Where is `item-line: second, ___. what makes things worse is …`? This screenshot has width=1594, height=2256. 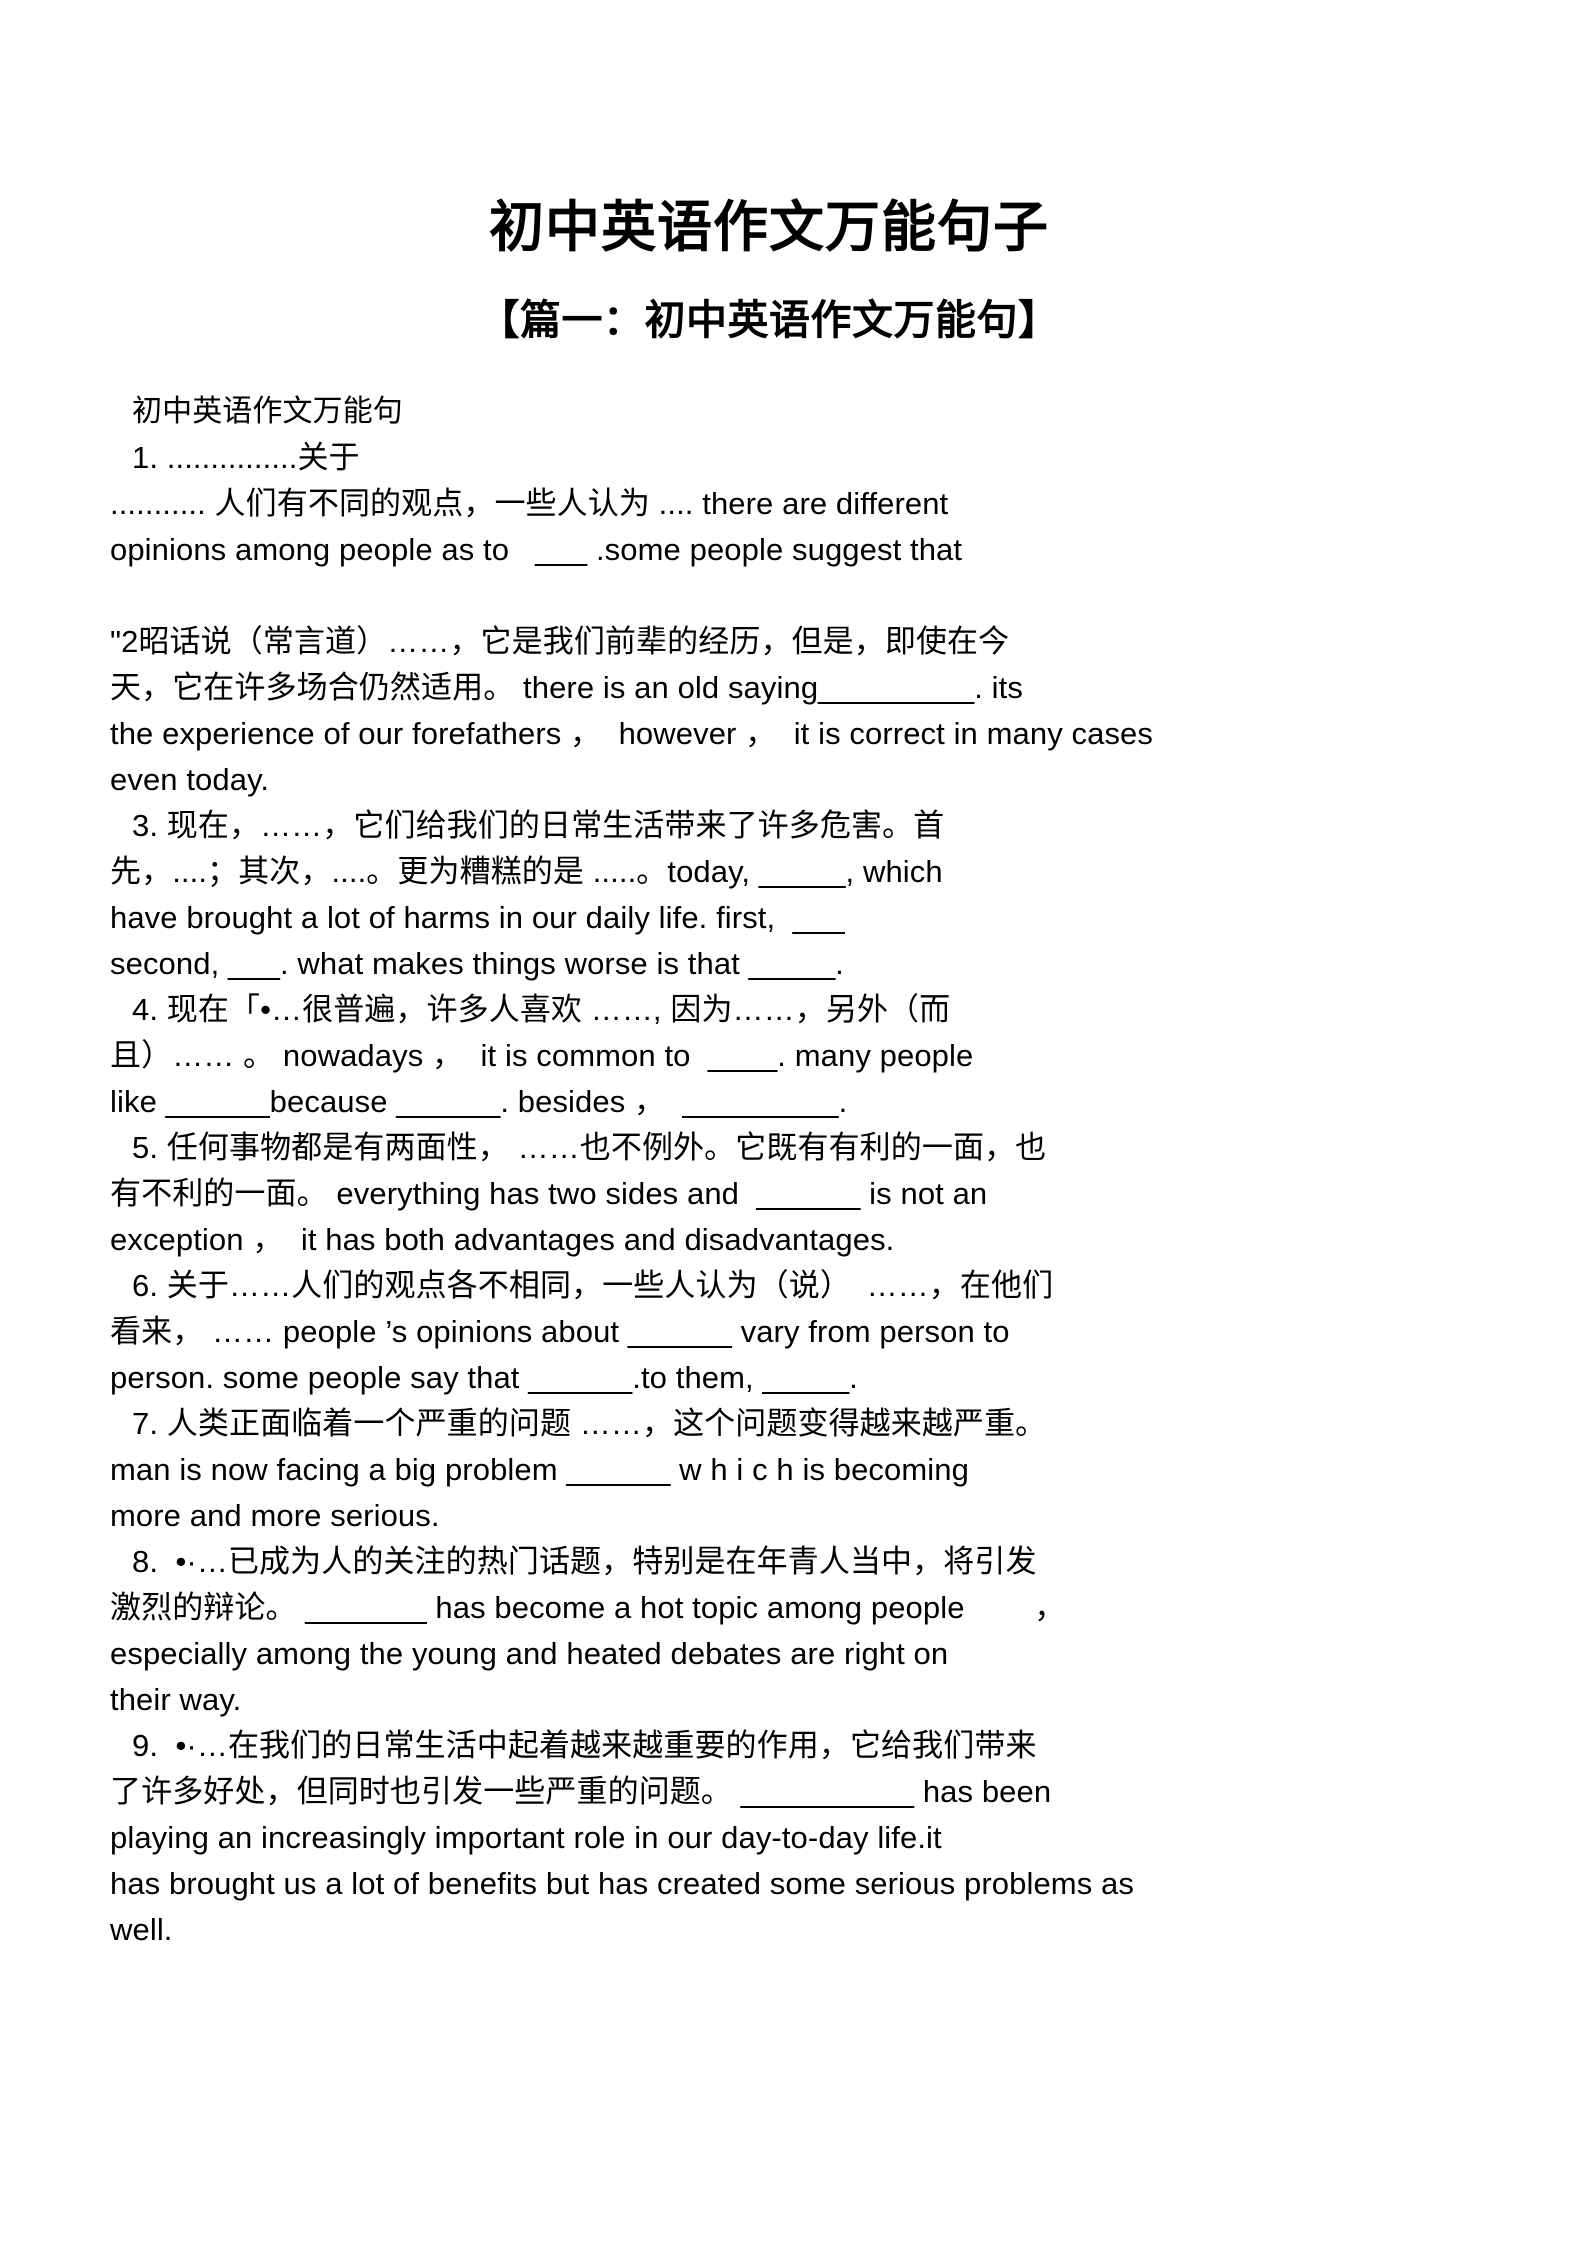 item-line: second, ___. what makes things worse is … is located at coordinates (477, 964).